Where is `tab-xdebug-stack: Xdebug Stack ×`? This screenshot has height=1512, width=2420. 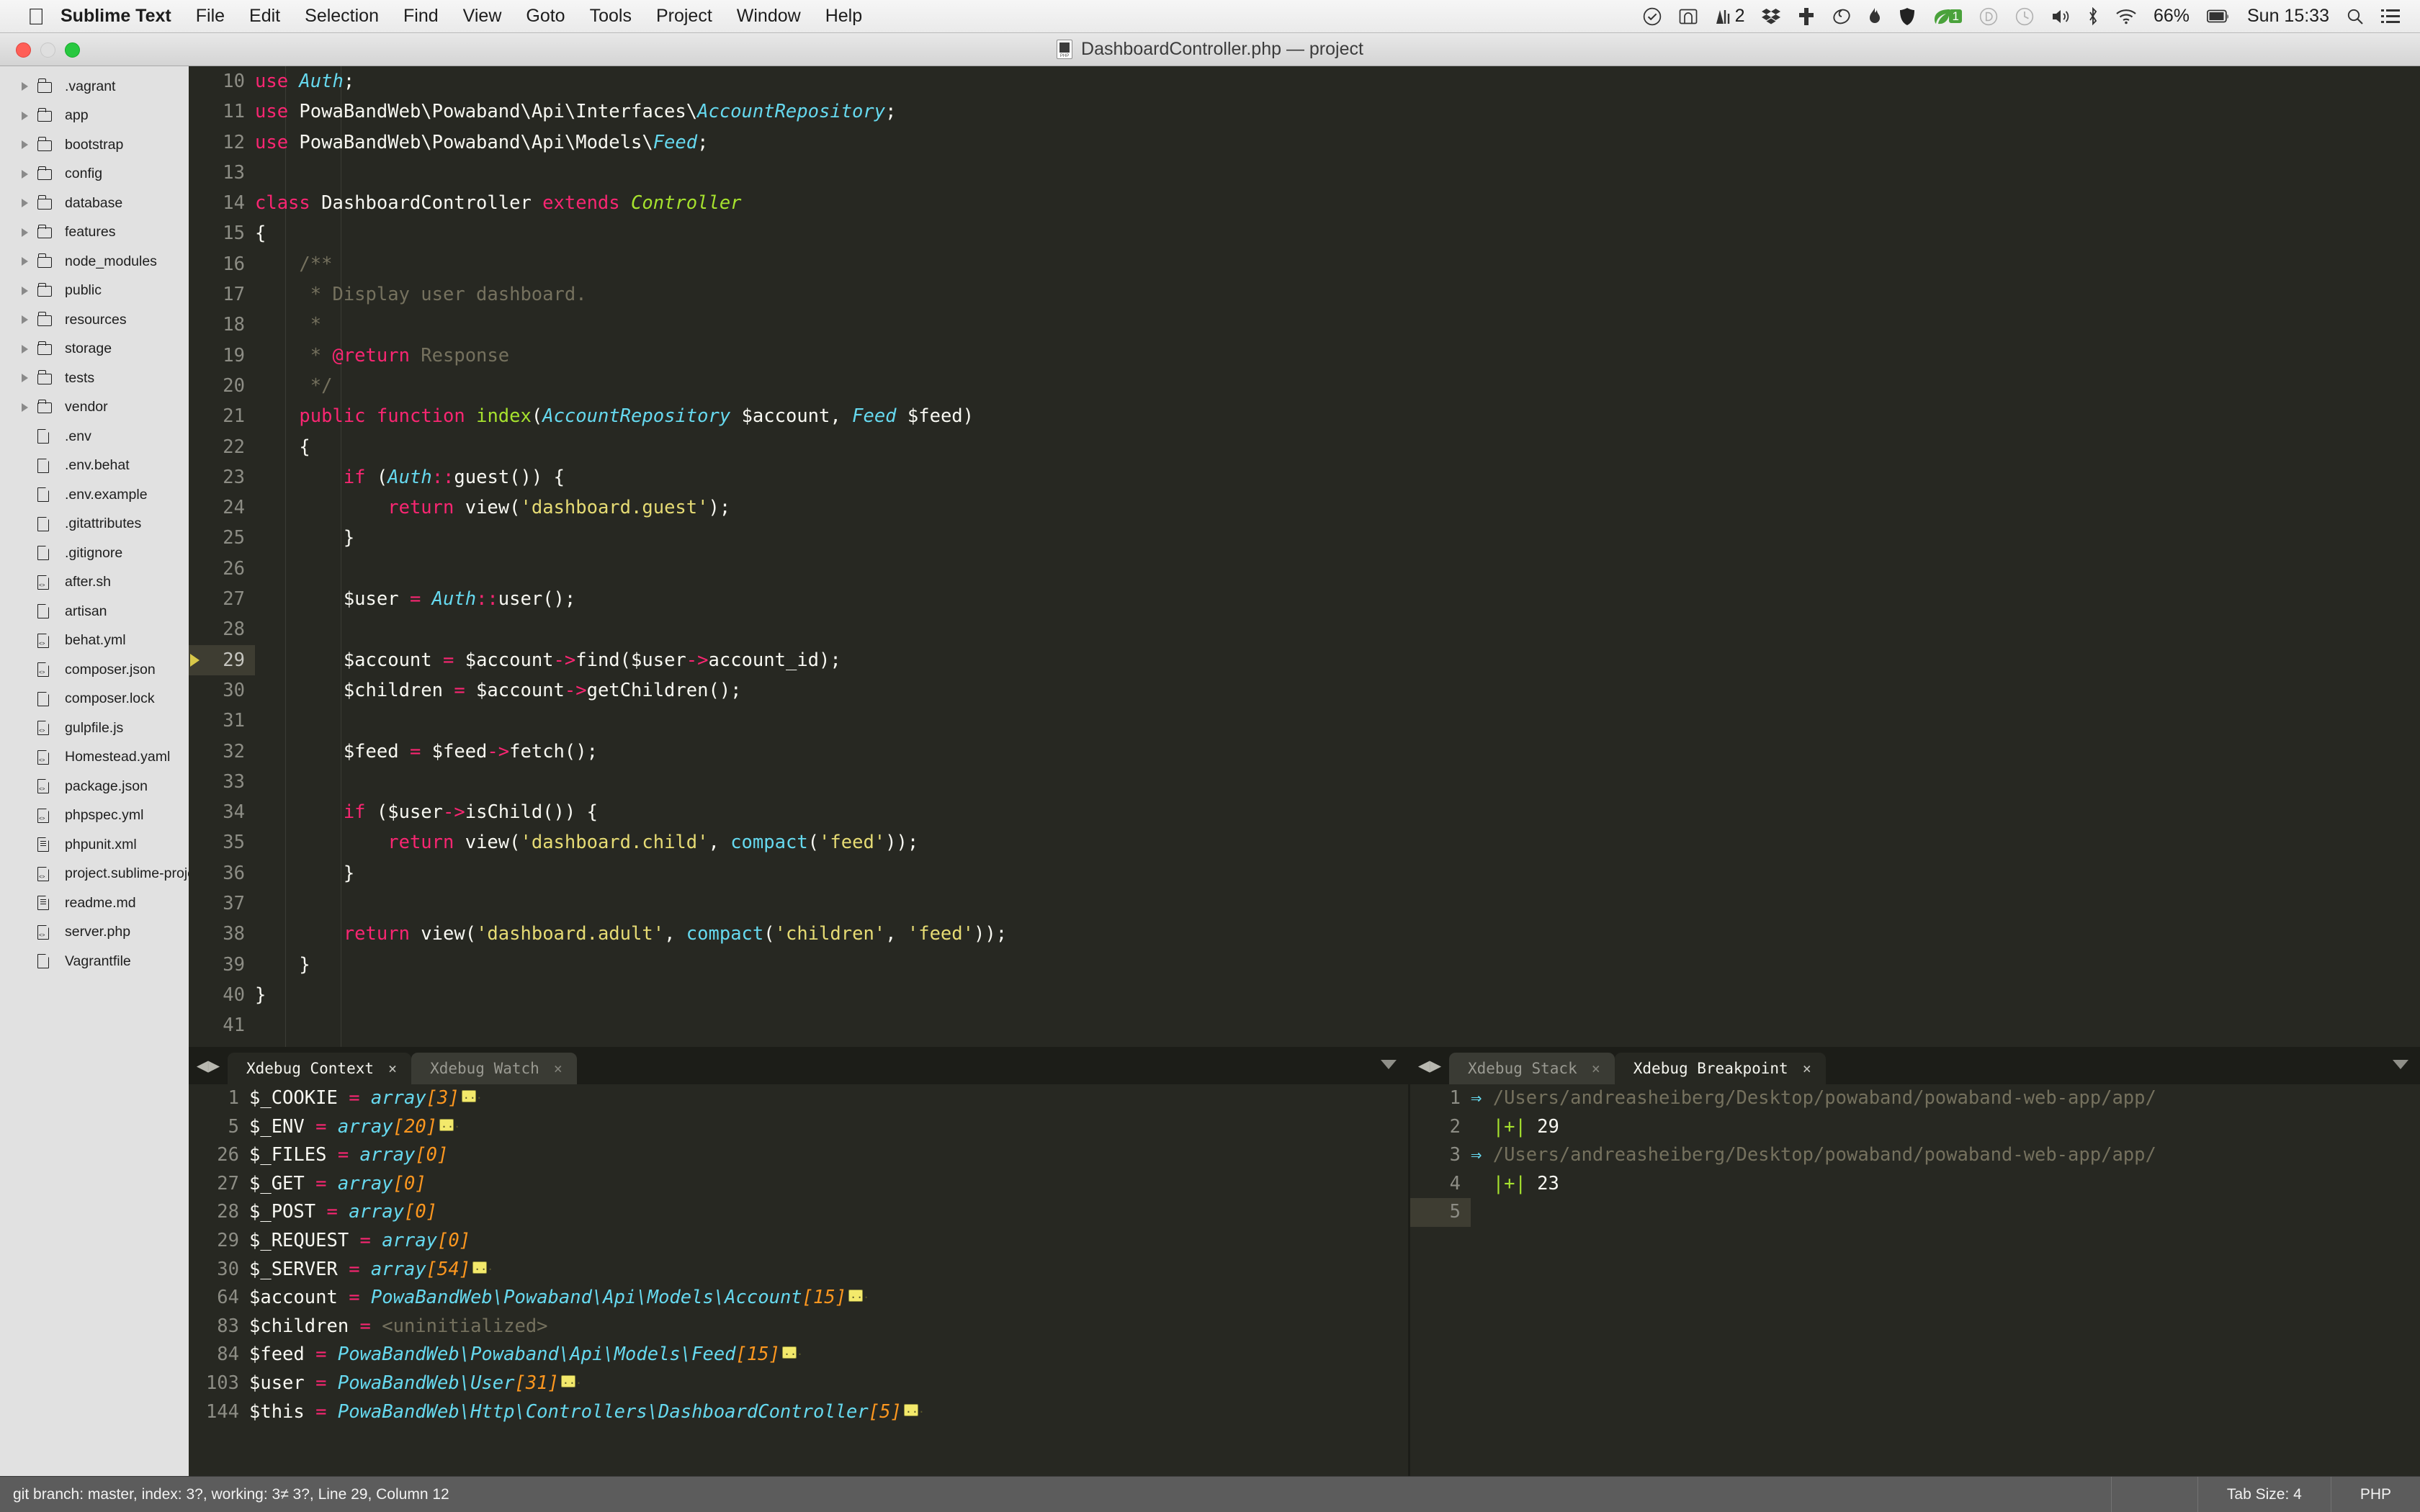 tab-xdebug-stack: Xdebug Stack × is located at coordinates (1532, 1068).